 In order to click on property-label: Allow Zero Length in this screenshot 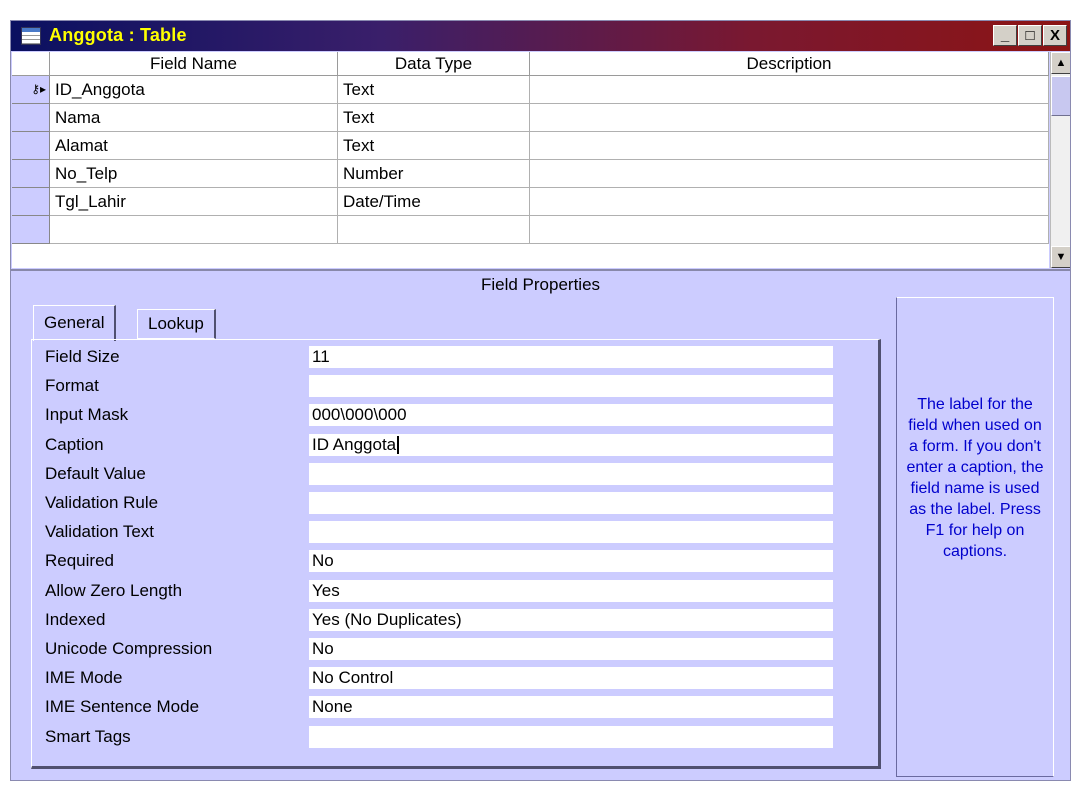, I will do `click(114, 590)`.